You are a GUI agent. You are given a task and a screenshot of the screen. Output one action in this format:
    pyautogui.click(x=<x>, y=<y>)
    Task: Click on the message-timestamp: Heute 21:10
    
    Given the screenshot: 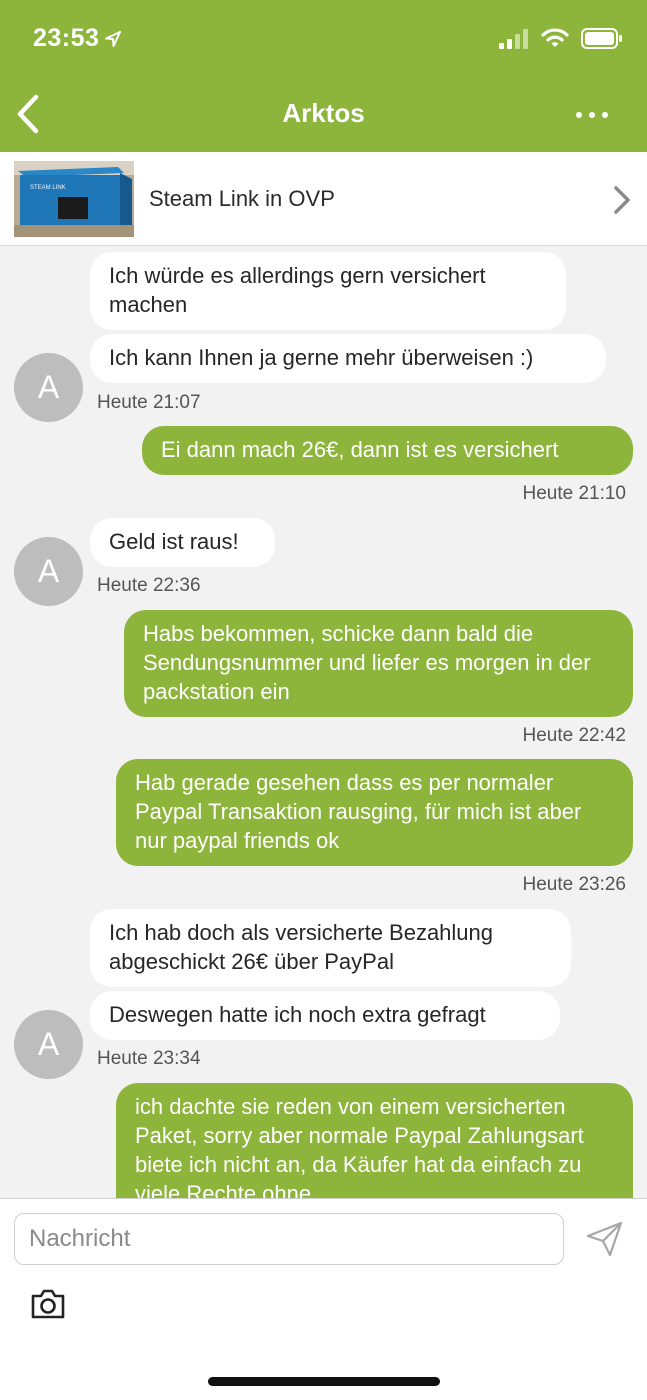 What is the action you would take?
    pyautogui.click(x=574, y=493)
    